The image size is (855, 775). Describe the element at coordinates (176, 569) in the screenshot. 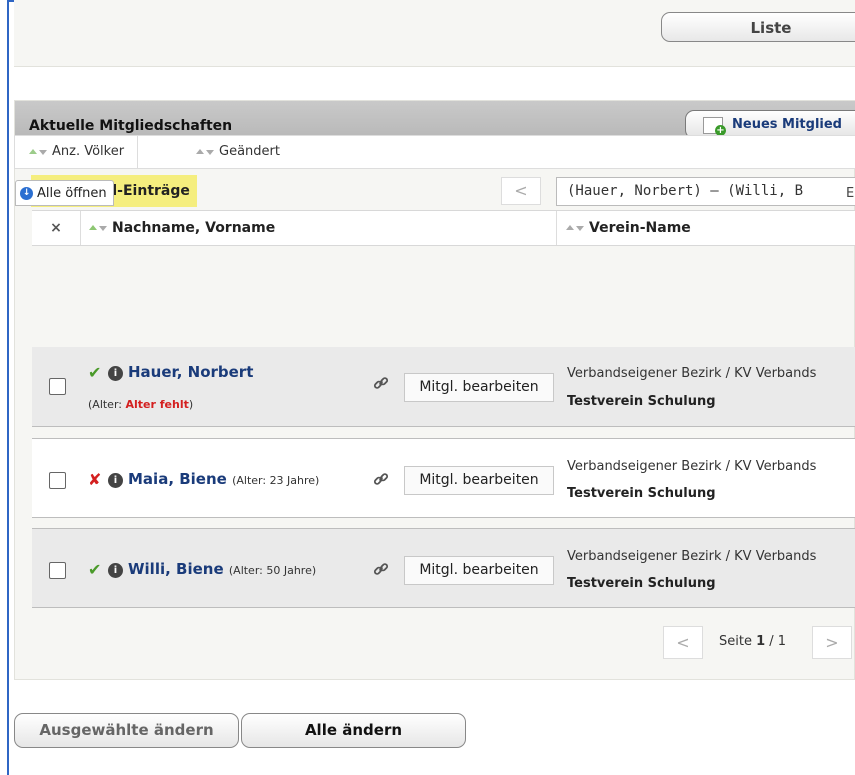

I see `member-name-text: Willi, Biene` at that location.